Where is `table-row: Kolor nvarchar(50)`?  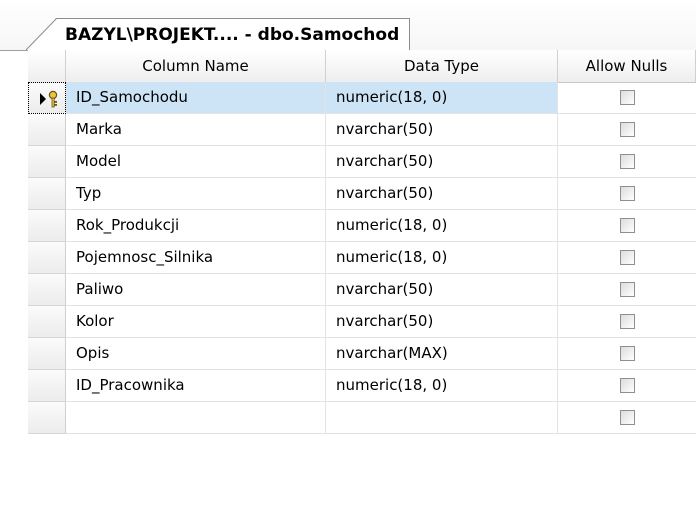
table-row: Kolor nvarchar(50) is located at coordinates (362, 322).